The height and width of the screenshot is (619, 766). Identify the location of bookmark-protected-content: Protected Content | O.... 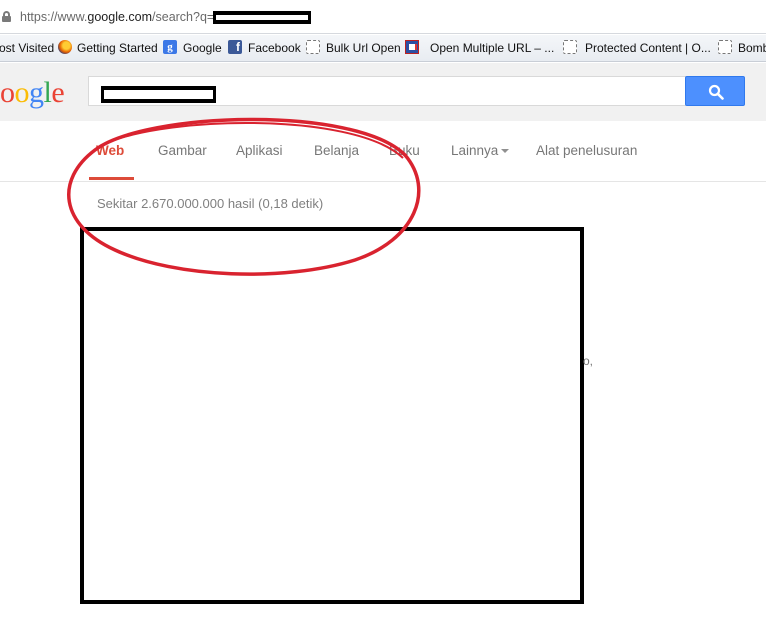
(648, 48).